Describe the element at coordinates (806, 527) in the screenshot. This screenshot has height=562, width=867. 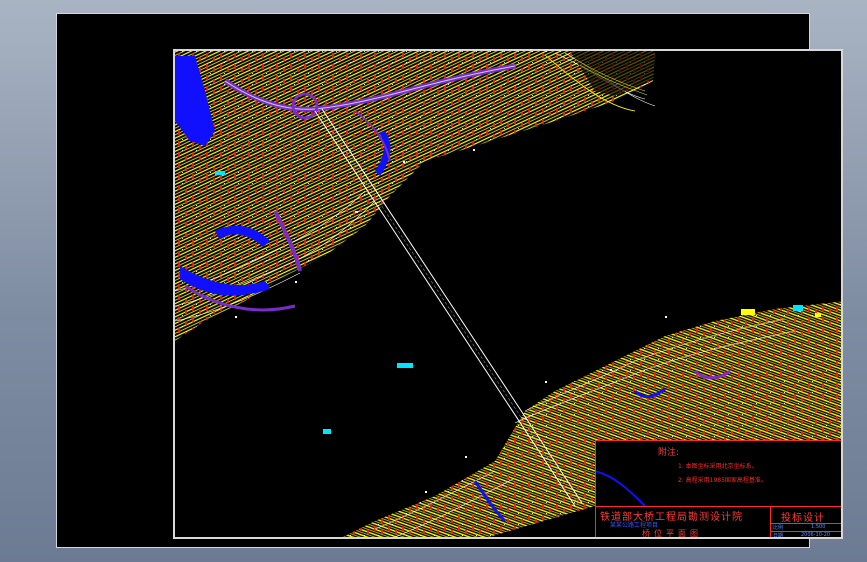
I see `scale-row: 比例 1:500` at that location.